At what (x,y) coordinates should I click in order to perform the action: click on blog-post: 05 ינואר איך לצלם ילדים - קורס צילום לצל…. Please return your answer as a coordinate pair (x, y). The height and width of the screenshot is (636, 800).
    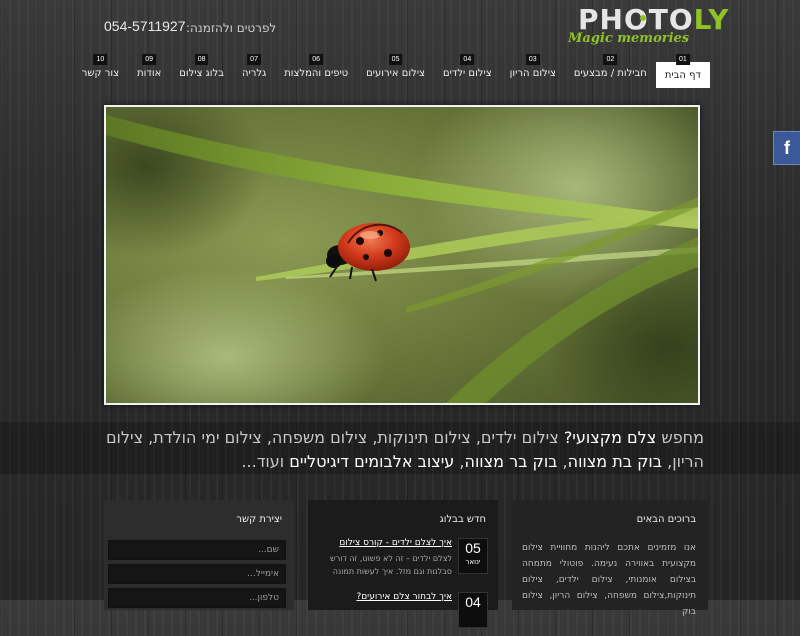
    Looking at the image, I should click on (402, 560).